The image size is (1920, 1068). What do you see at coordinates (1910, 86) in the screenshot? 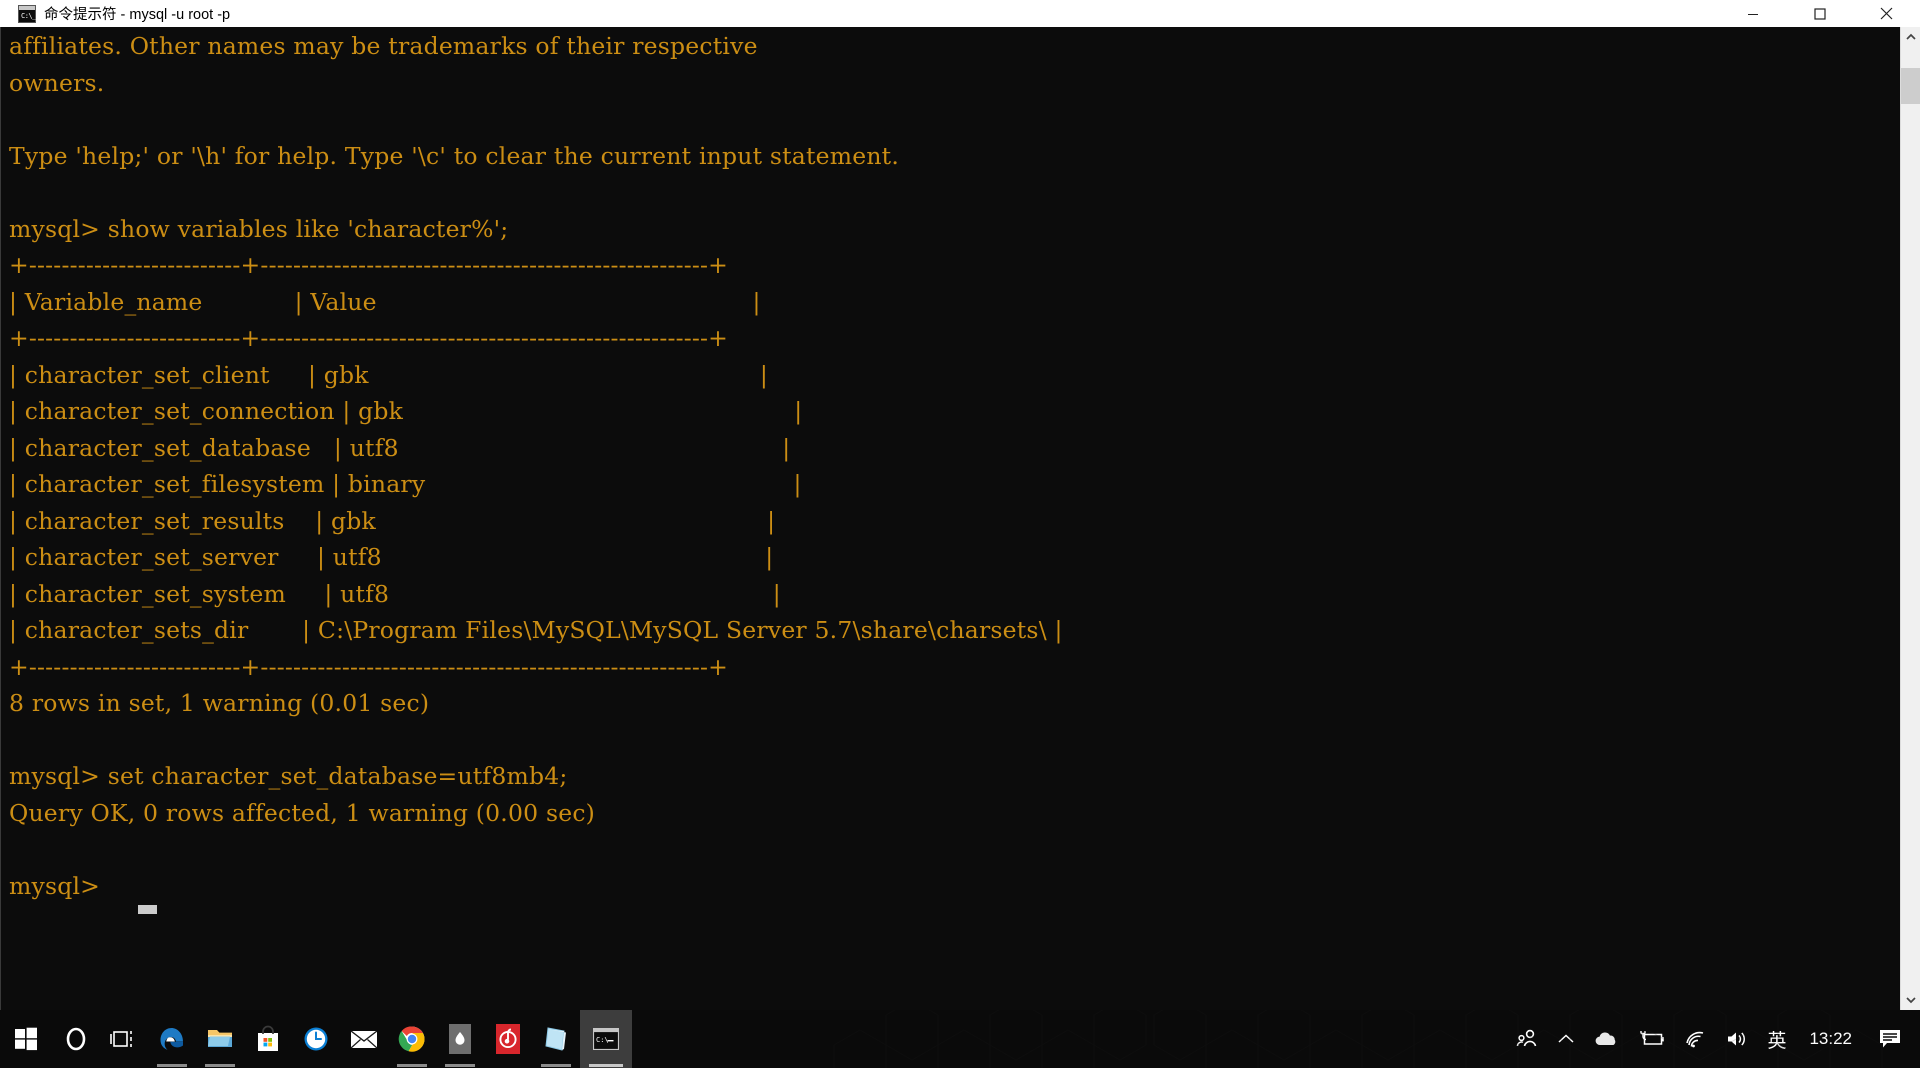
I see `scroll-thumb` at bounding box center [1910, 86].